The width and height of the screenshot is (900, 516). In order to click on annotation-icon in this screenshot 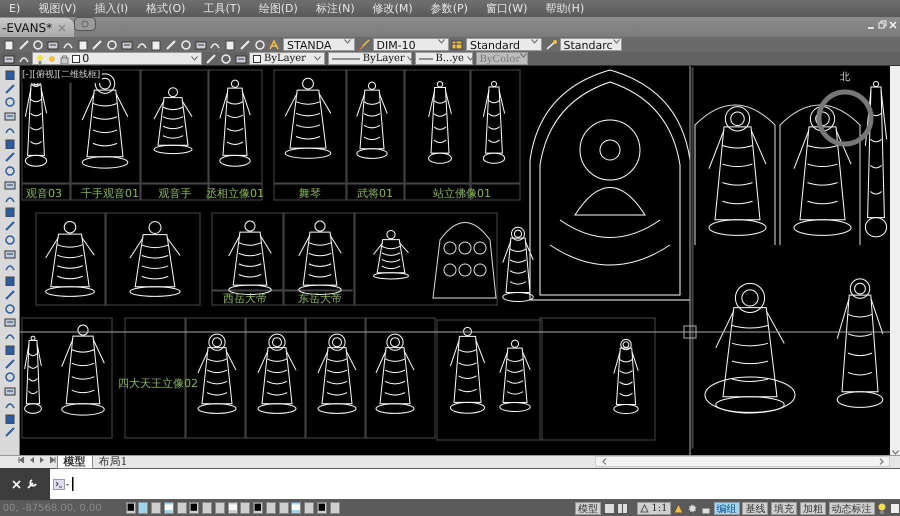, I will do `click(678, 508)`.